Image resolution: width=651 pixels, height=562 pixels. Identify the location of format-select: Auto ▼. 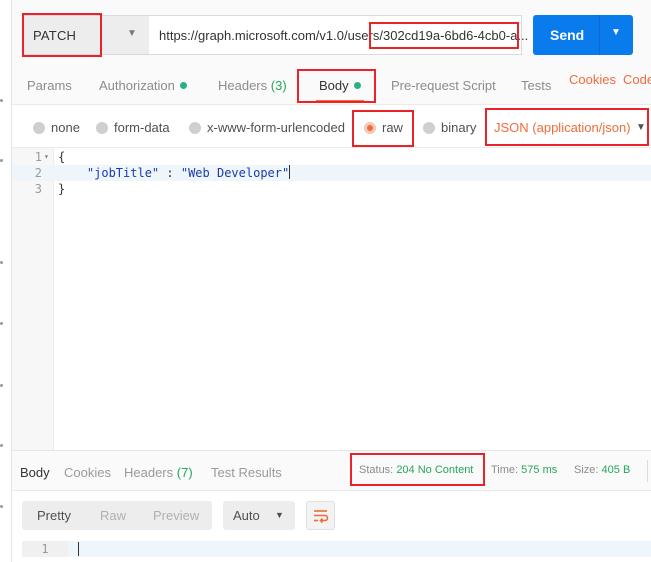
(259, 515).